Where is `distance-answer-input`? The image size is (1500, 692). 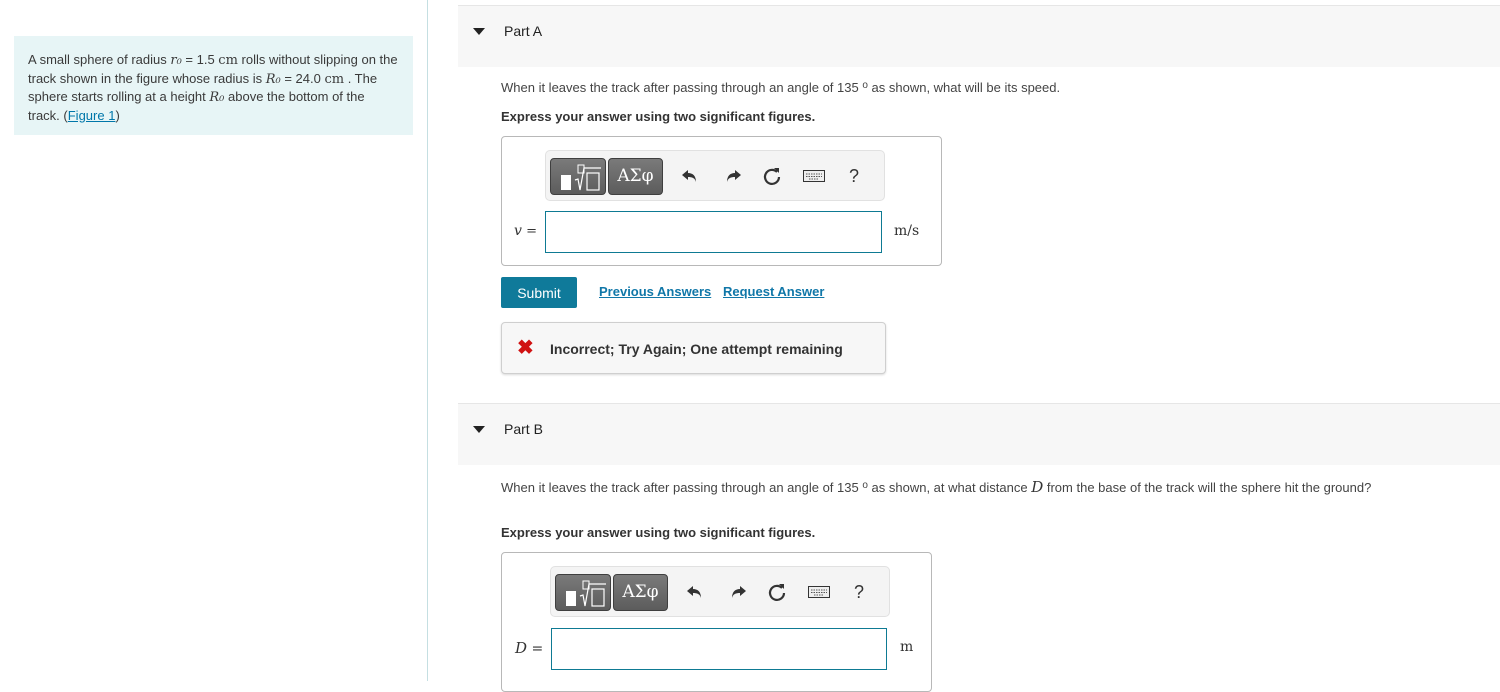
distance-answer-input is located at coordinates (719, 649).